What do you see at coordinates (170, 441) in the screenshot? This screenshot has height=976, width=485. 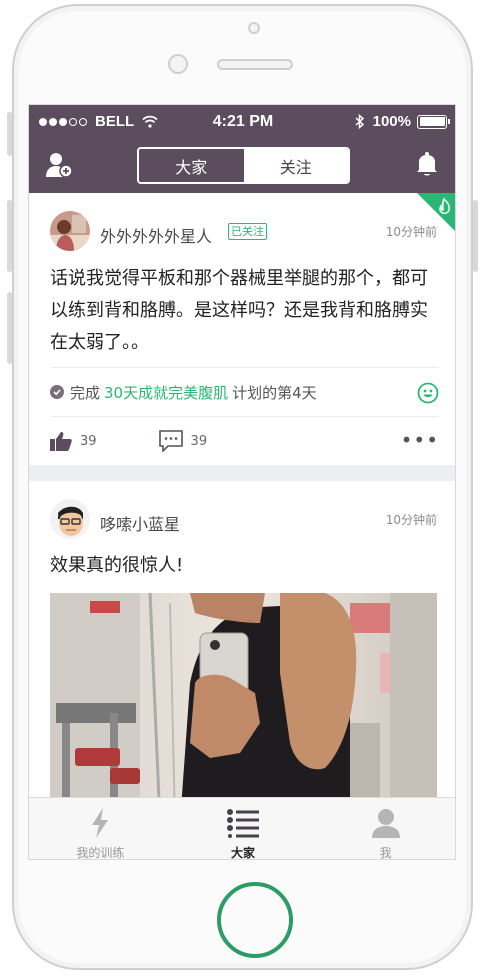 I see `comment-icon` at bounding box center [170, 441].